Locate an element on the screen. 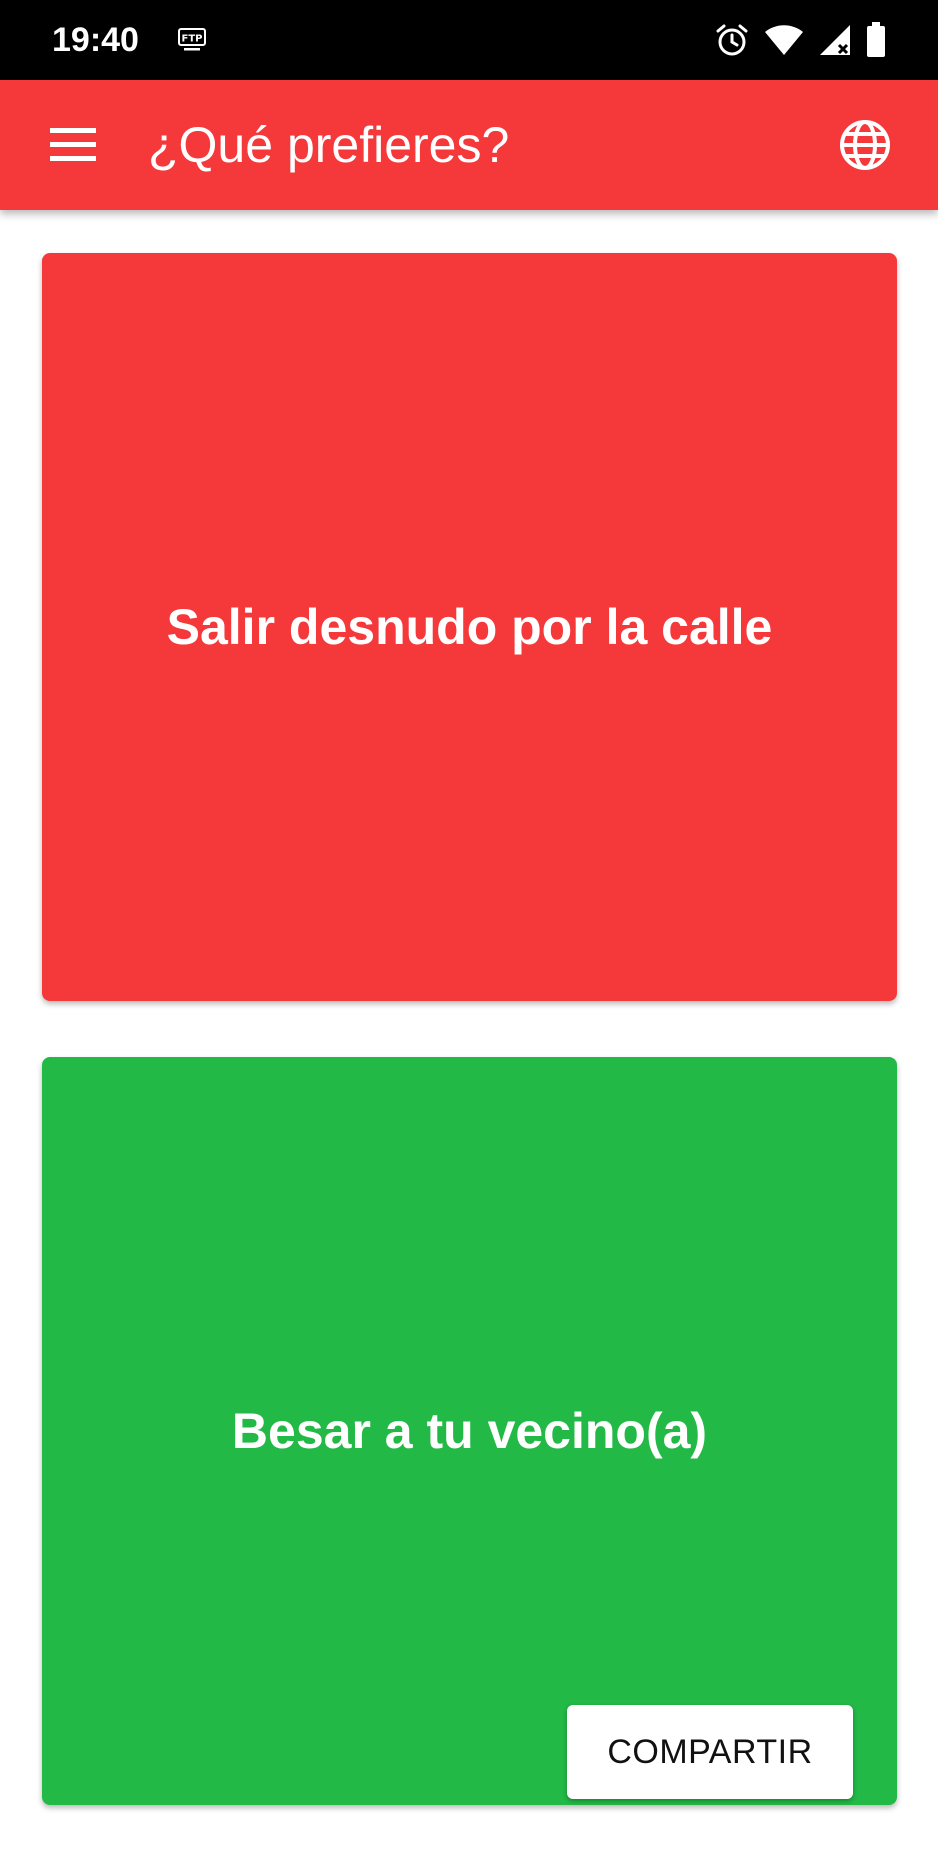 The image size is (938, 1850). app-bar: ¿Qué prefieres? is located at coordinates (469, 145).